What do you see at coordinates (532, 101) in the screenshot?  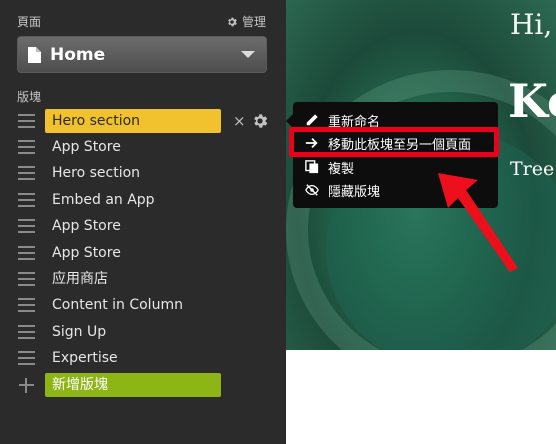 I see `hero-title: Ko` at bounding box center [532, 101].